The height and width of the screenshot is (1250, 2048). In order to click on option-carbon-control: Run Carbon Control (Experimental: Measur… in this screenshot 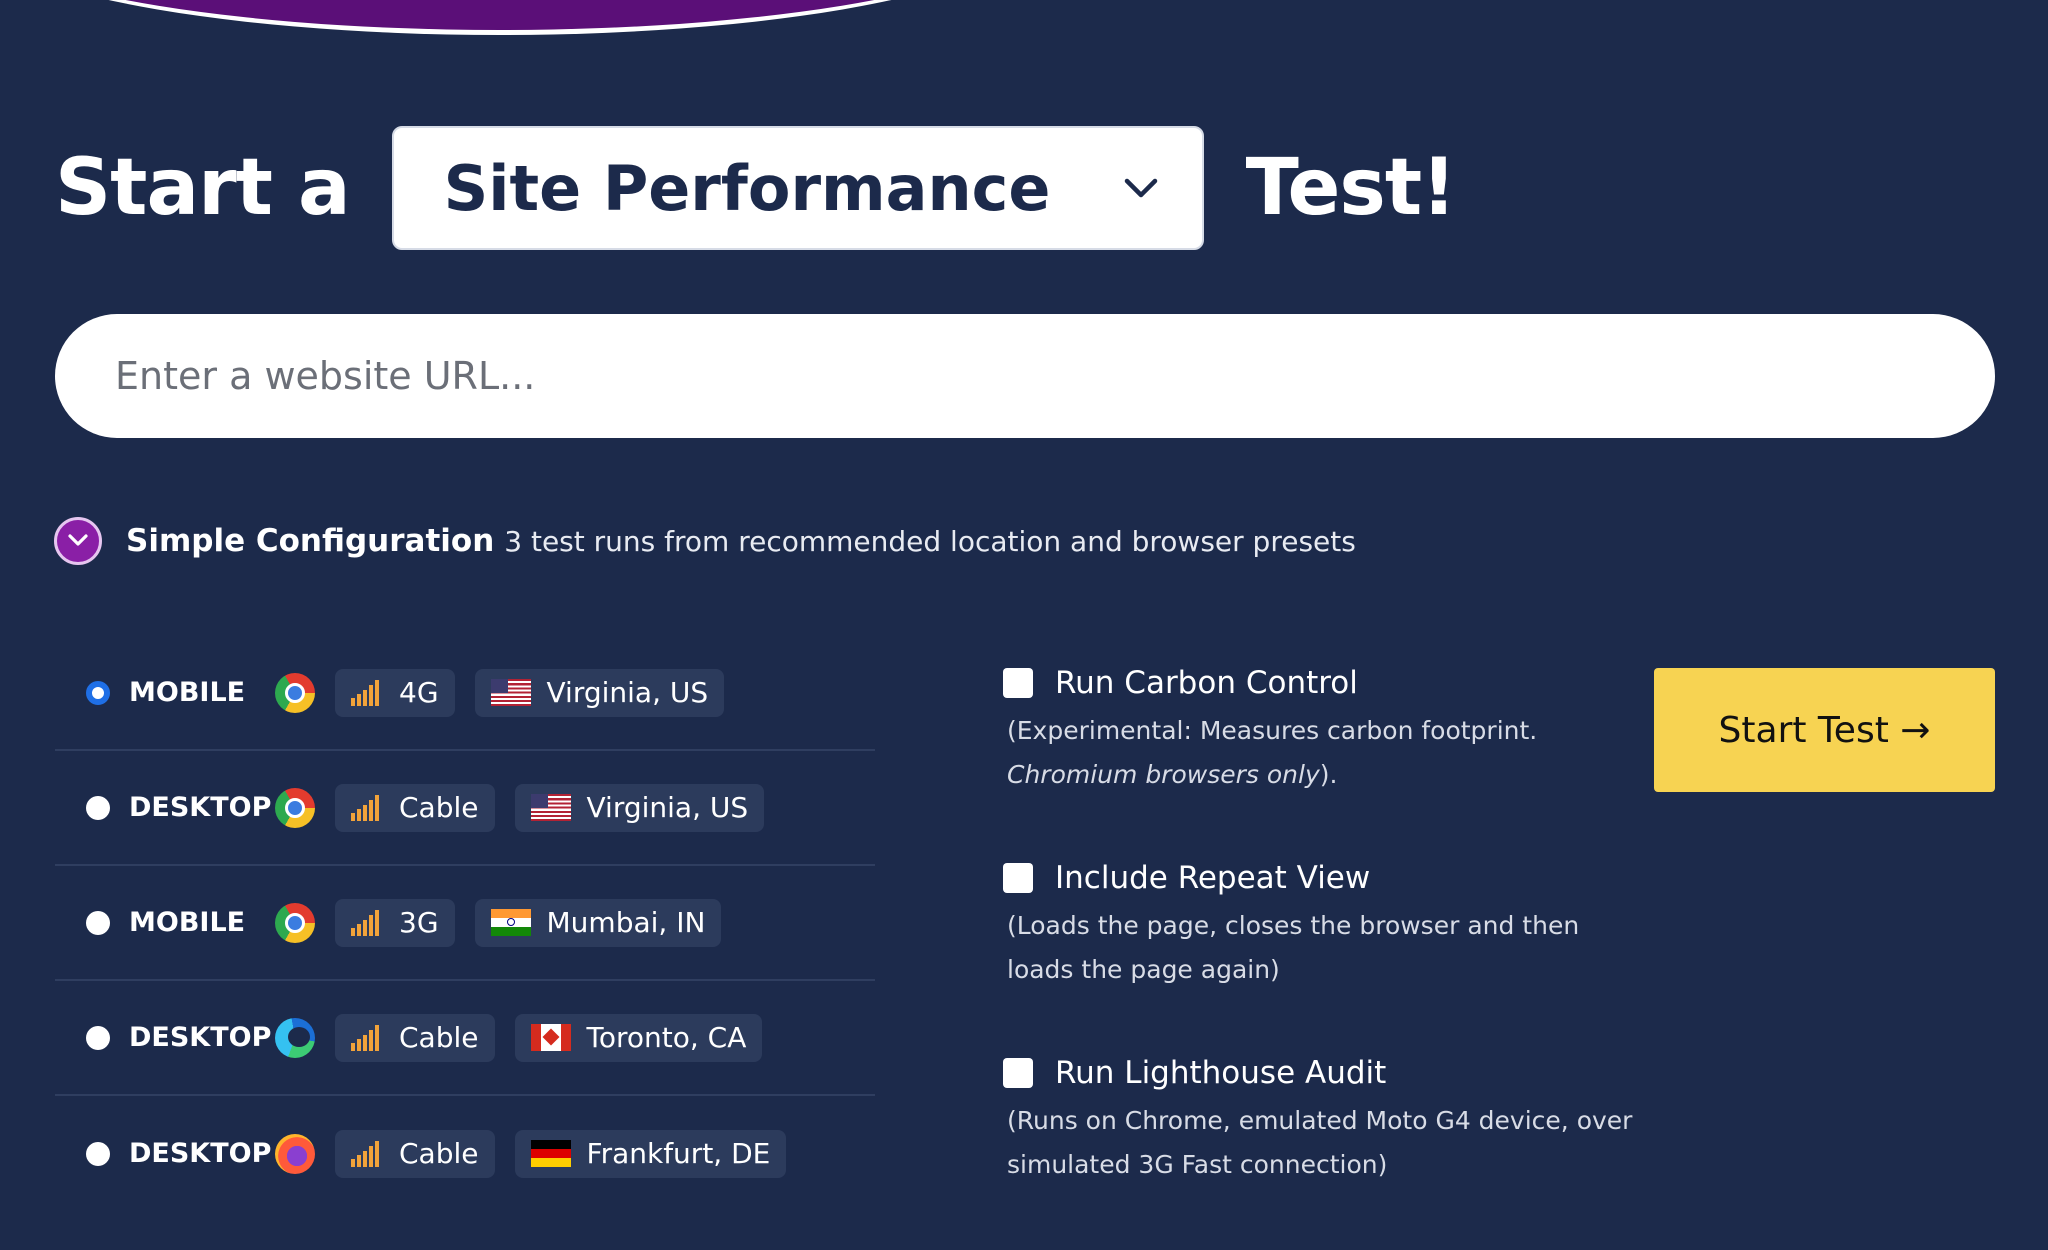, I will do `click(1323, 762)`.